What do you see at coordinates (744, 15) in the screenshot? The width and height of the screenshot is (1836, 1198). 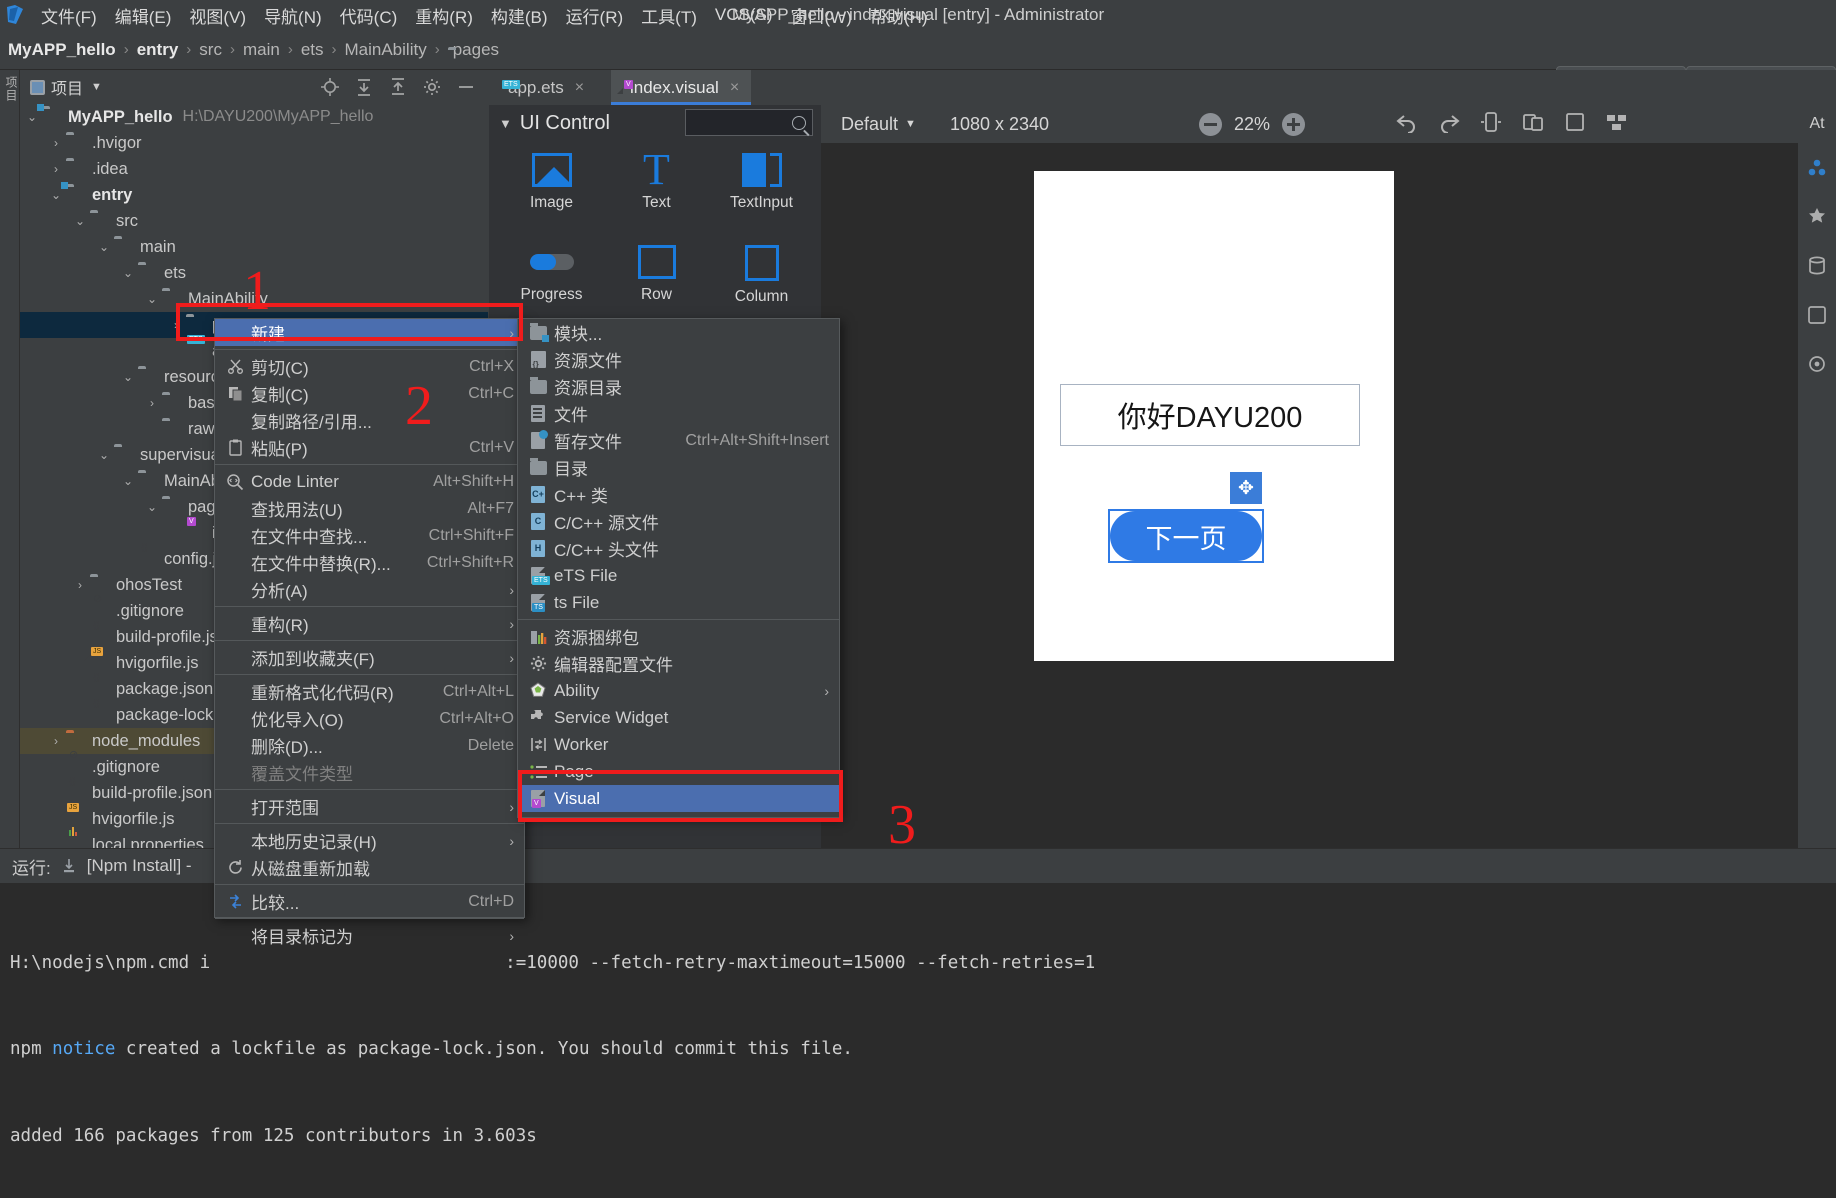 I see `menu-item-vcs: VCS(S)` at bounding box center [744, 15].